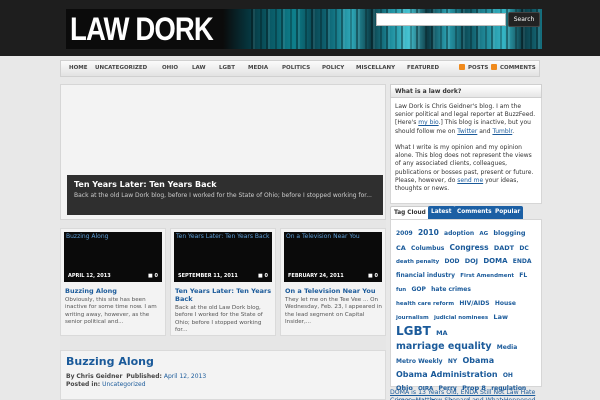  I want to click on tag-link: Media, so click(507, 347).